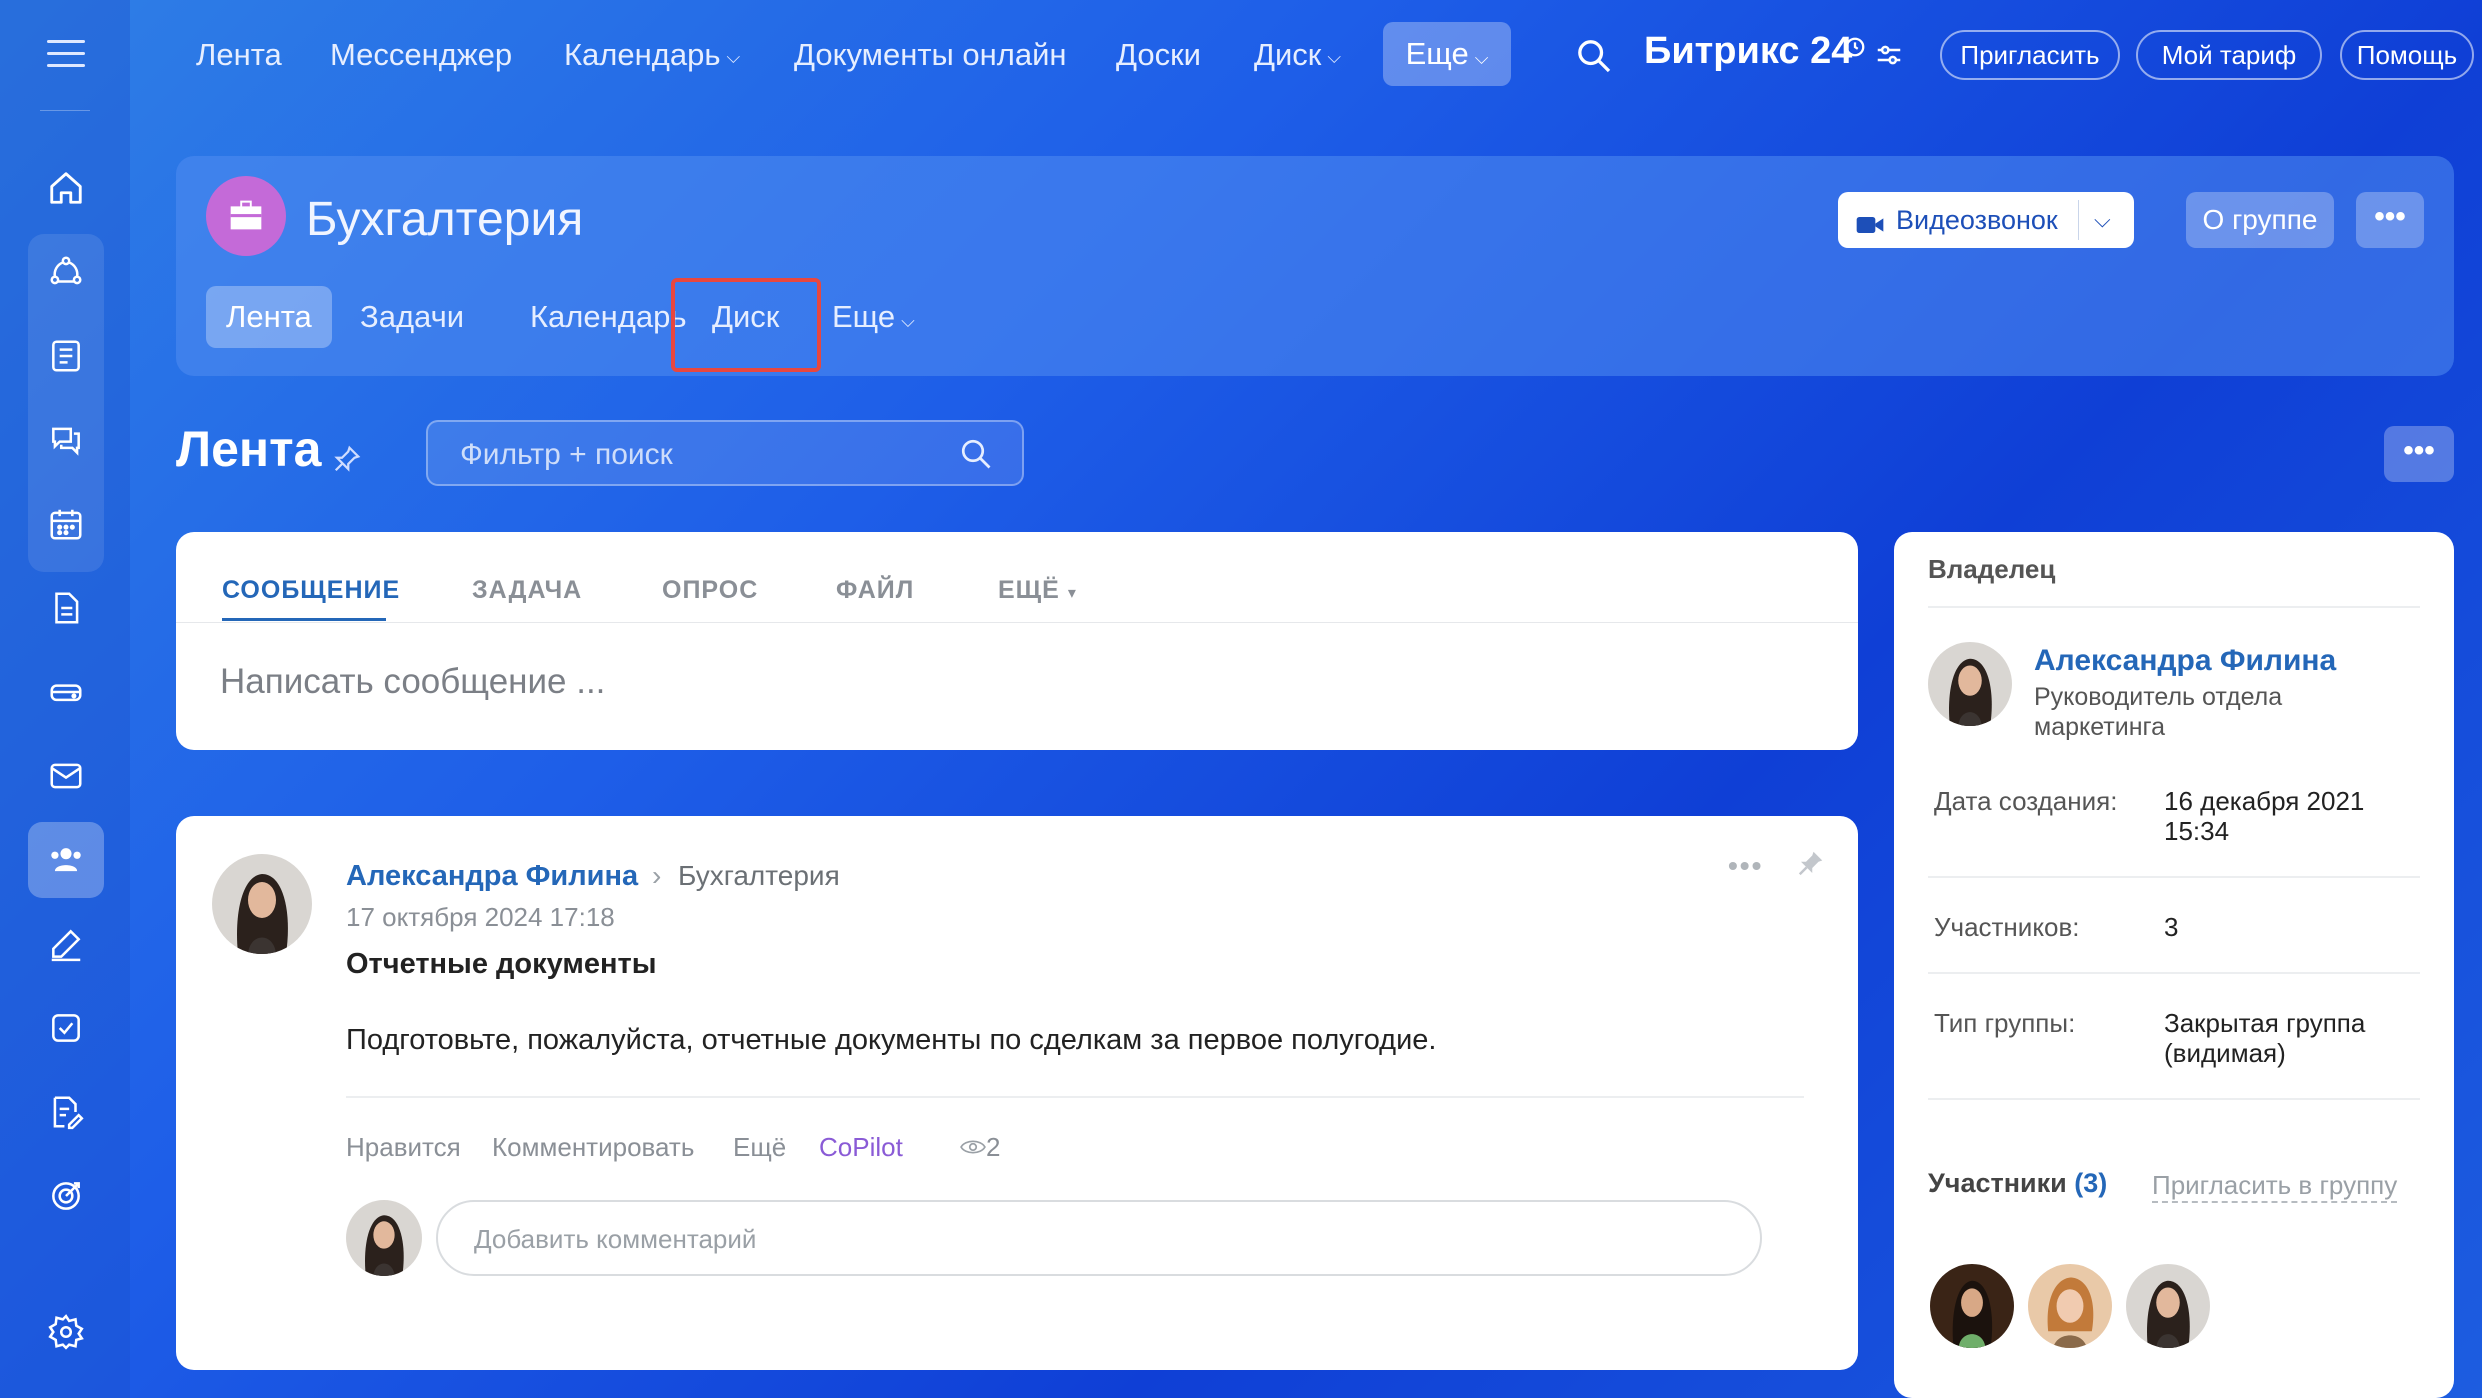  What do you see at coordinates (492, 876) in the screenshot?
I see `post-author: Александра Филина` at bounding box center [492, 876].